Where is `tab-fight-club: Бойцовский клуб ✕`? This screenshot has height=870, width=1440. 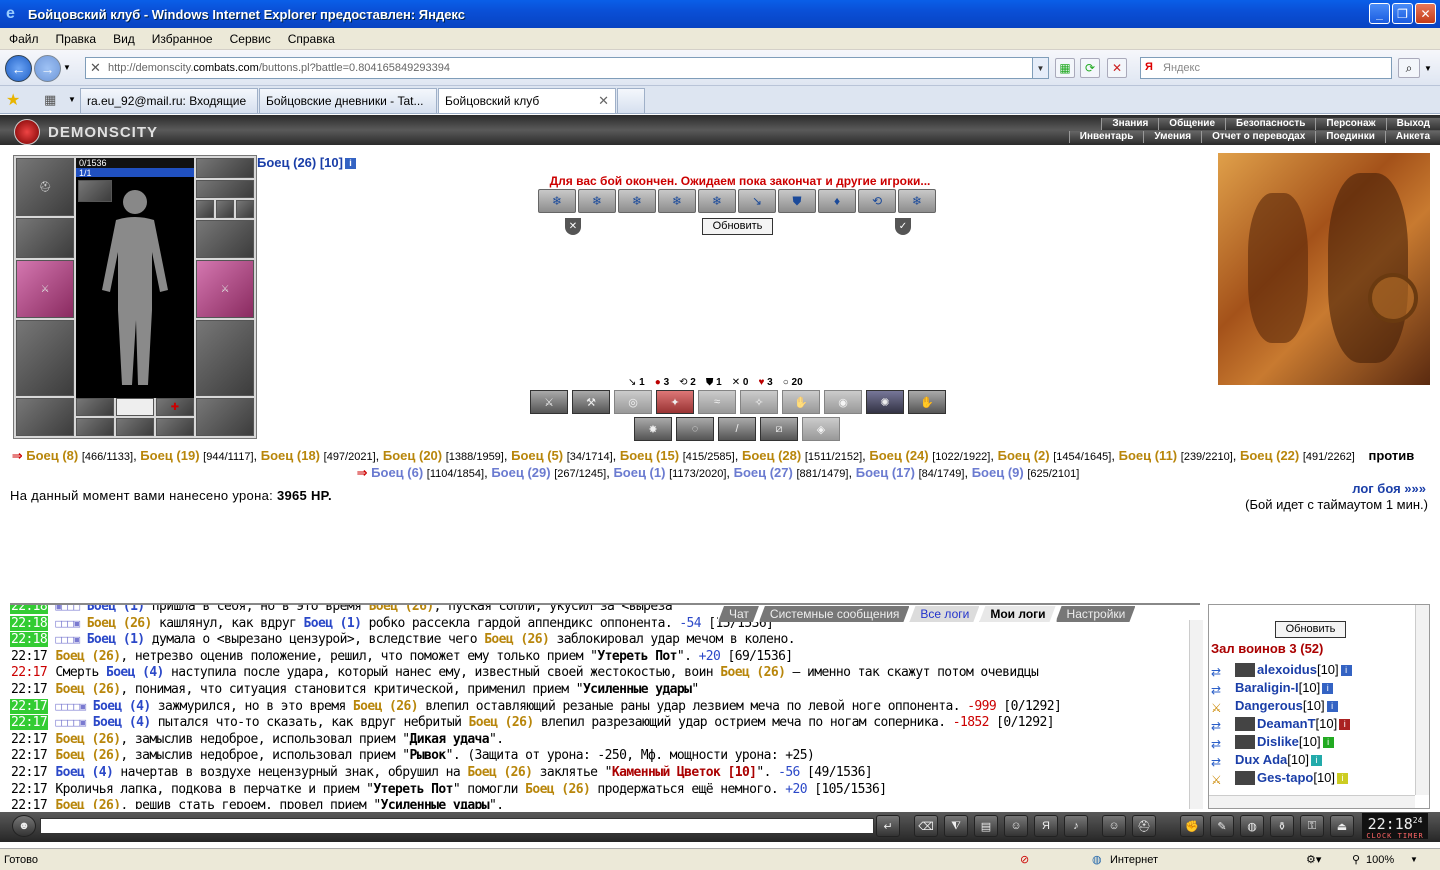
tab-fight-club: Бойцовский клуб ✕ is located at coordinates (527, 100).